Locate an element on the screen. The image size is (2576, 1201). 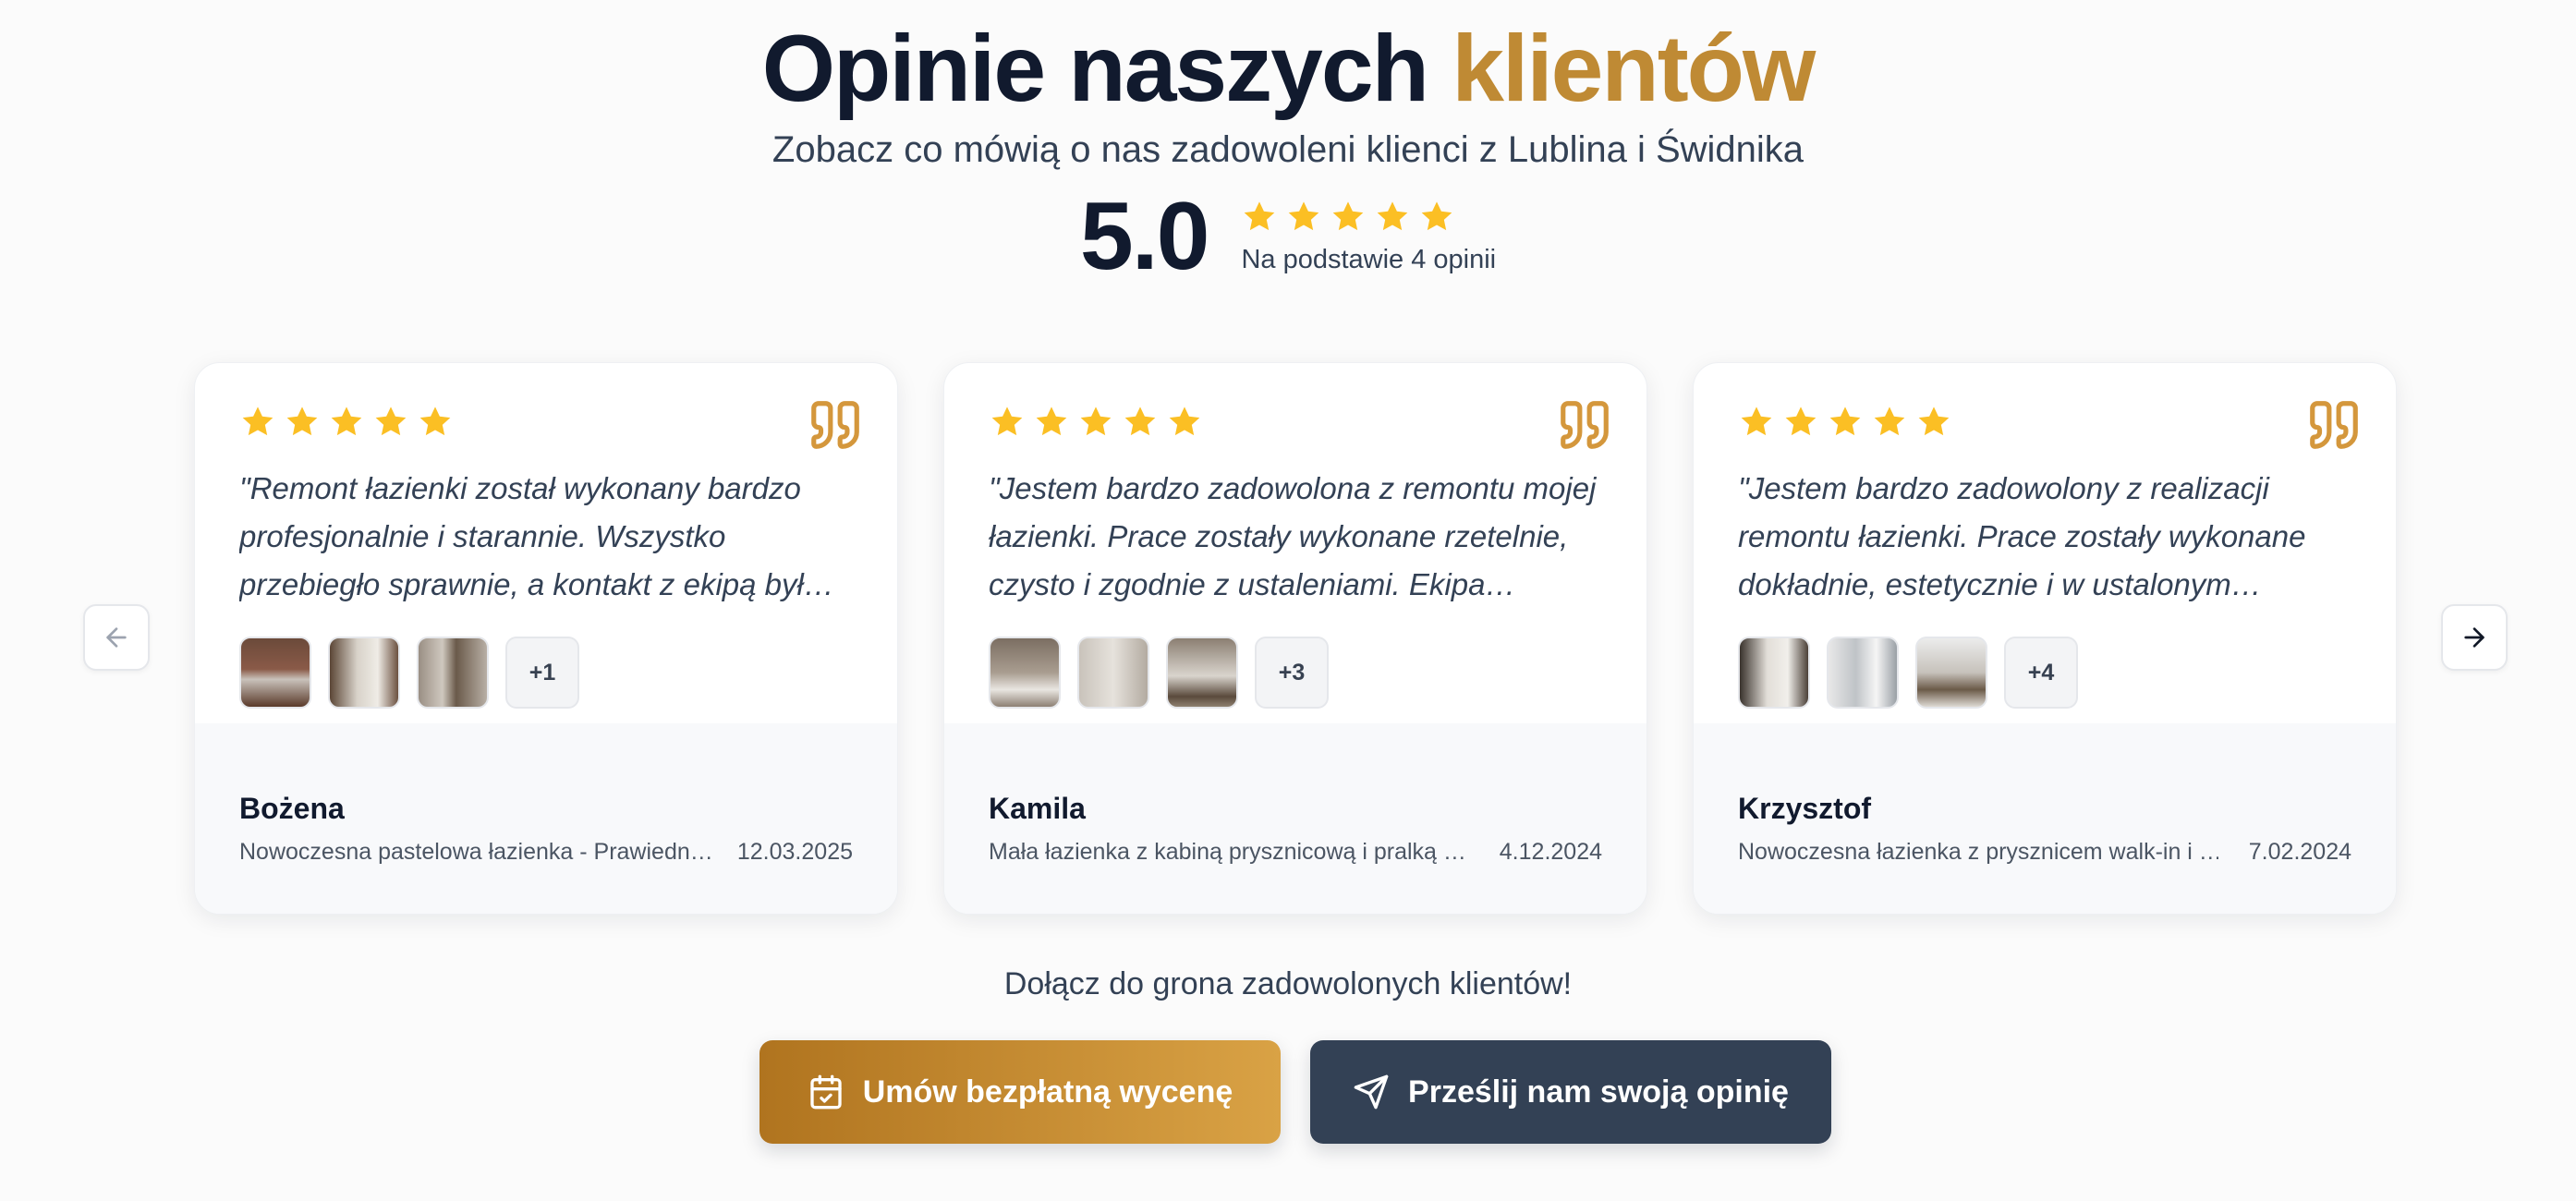
title-accent: klientów is located at coordinates (1634, 68).